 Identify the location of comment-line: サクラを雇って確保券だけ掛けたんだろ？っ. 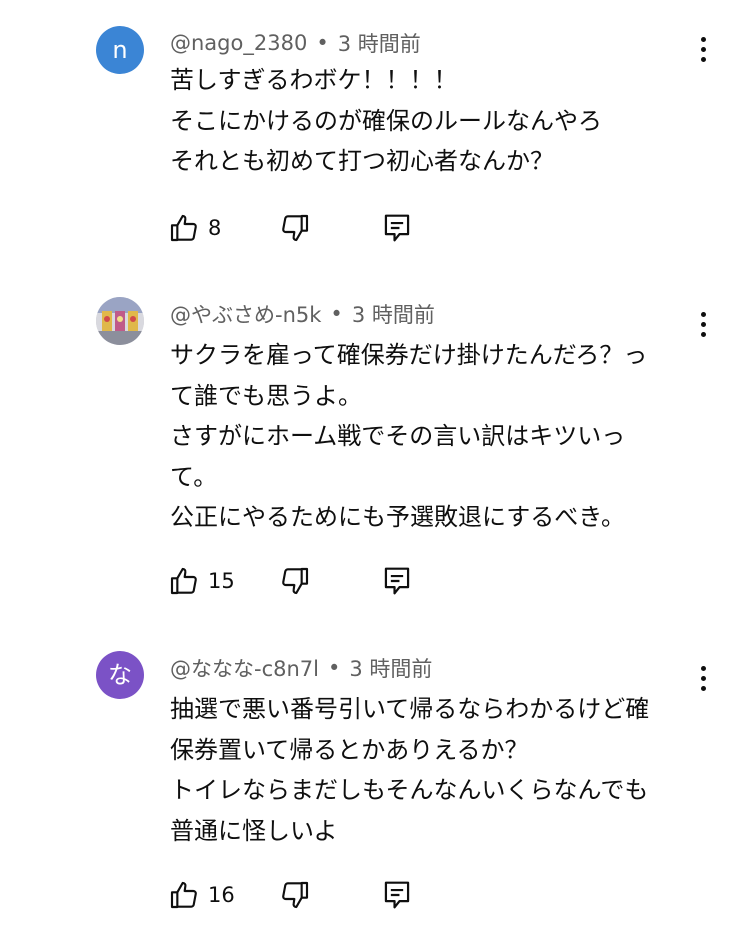
(409, 355).